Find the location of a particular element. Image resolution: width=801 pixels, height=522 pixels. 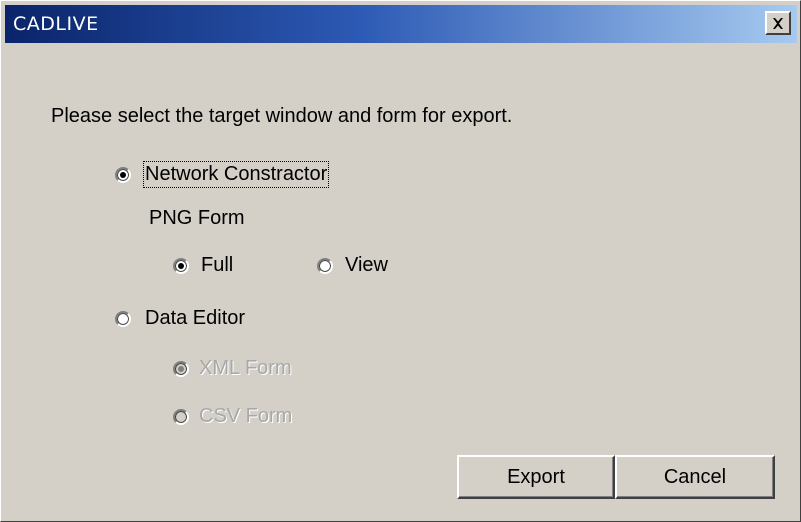

xml-form-option: XML Form is located at coordinates (232, 368).